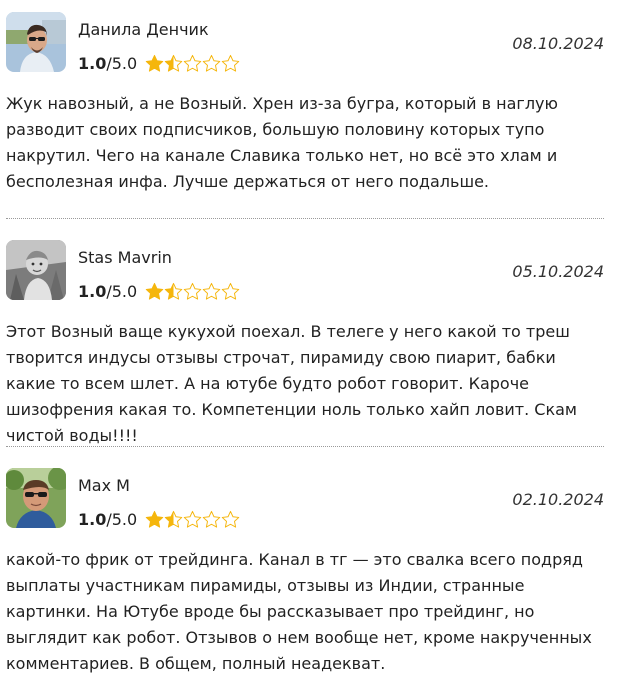 This screenshot has width=624, height=684. Describe the element at coordinates (125, 257) in the screenshot. I see `author-name: Stas Mavrin` at that location.